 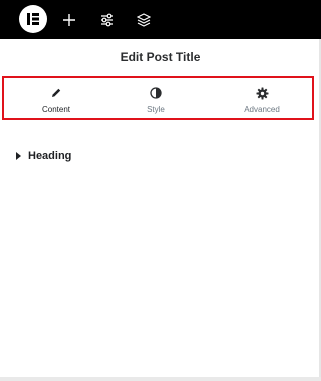 What do you see at coordinates (262, 93) in the screenshot?
I see `gear-icon` at bounding box center [262, 93].